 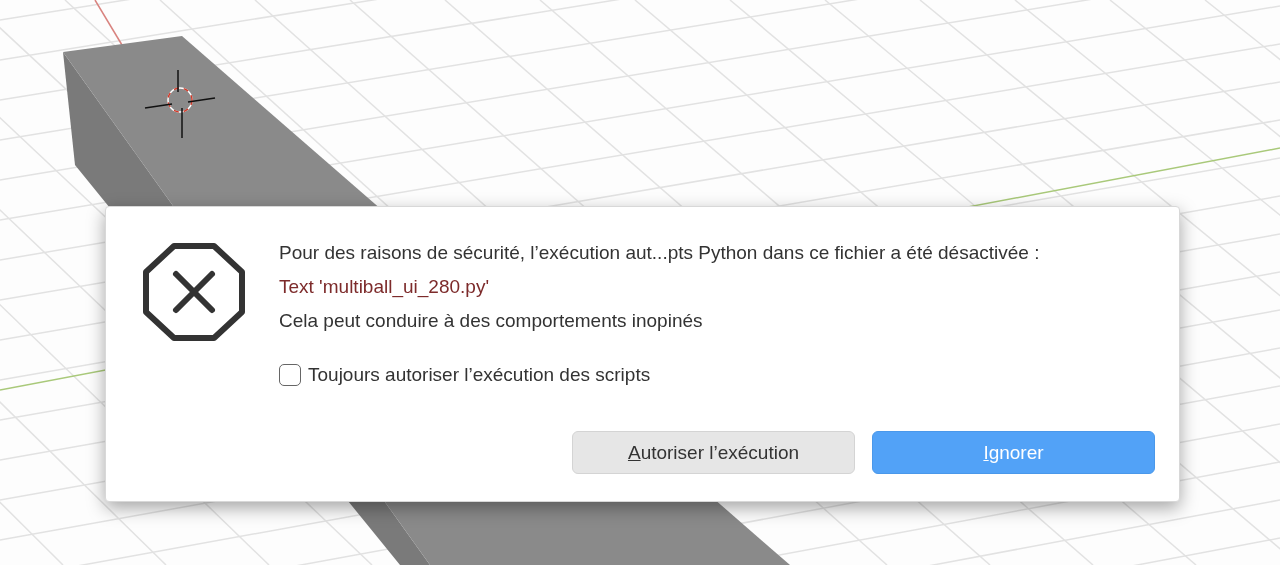 I want to click on message-text: Pour des raisons de sécurité, l’exécution aut...pts Python dans ce fichier a été désactivée :, so click(x=659, y=253).